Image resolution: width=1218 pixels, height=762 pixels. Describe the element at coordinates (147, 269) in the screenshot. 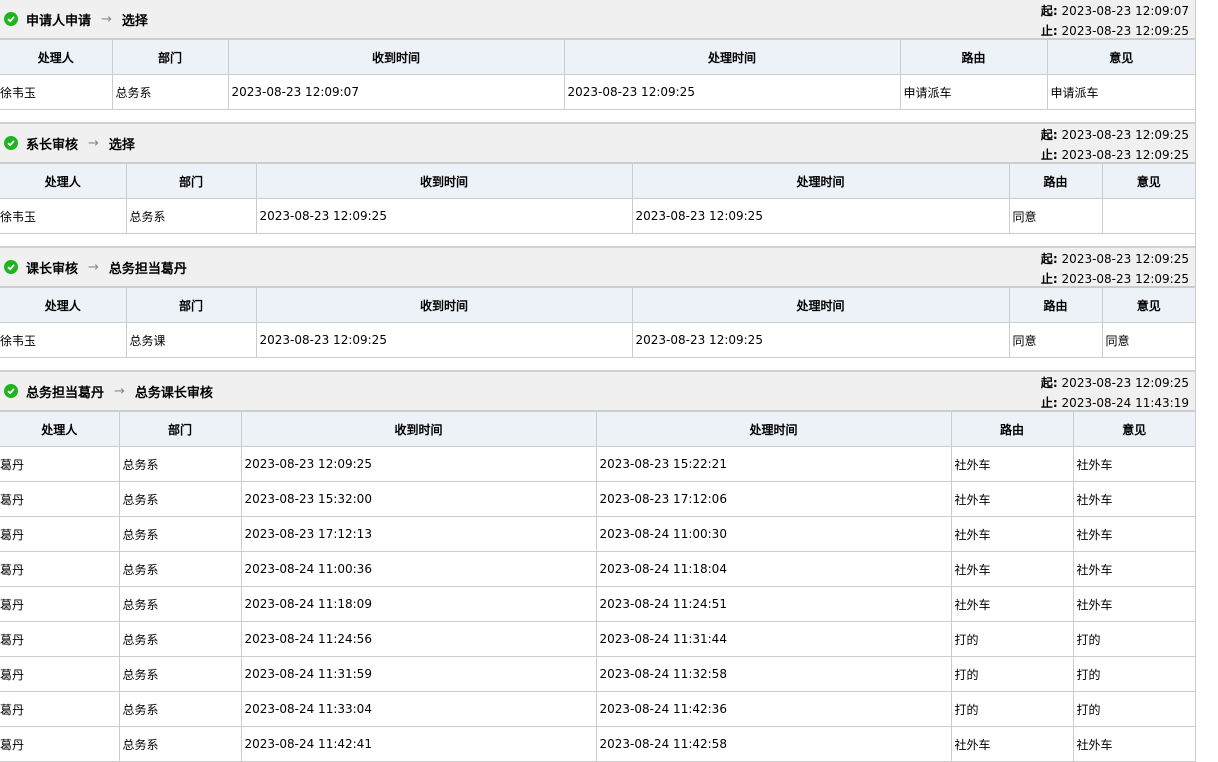

I see `step-to: 总务担当葛丹` at that location.